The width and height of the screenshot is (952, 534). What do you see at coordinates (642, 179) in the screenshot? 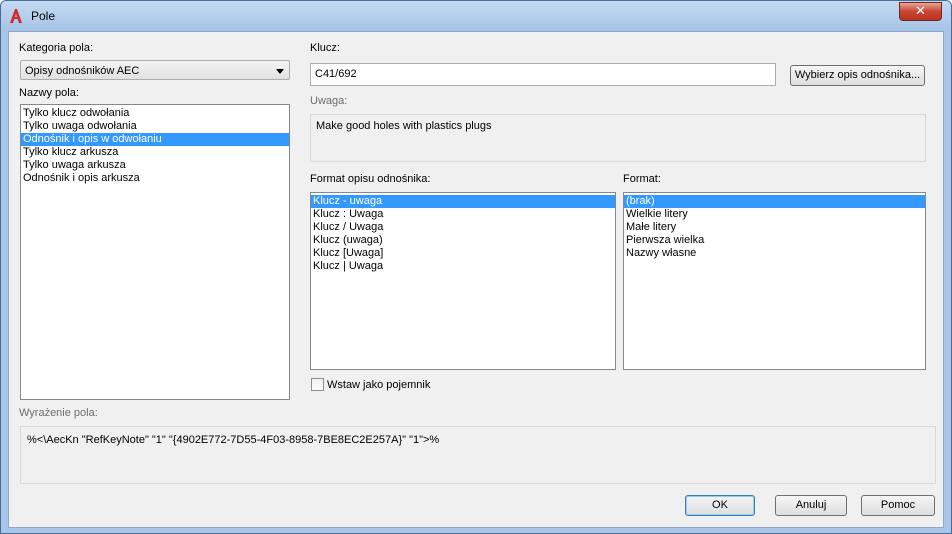
I see `format-label: Format:` at bounding box center [642, 179].